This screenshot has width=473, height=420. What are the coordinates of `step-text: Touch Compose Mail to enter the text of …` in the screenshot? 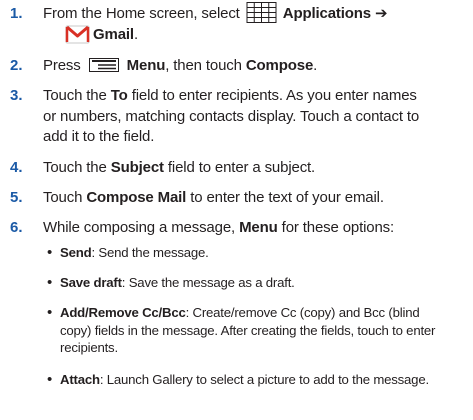 It's located at (213, 197).